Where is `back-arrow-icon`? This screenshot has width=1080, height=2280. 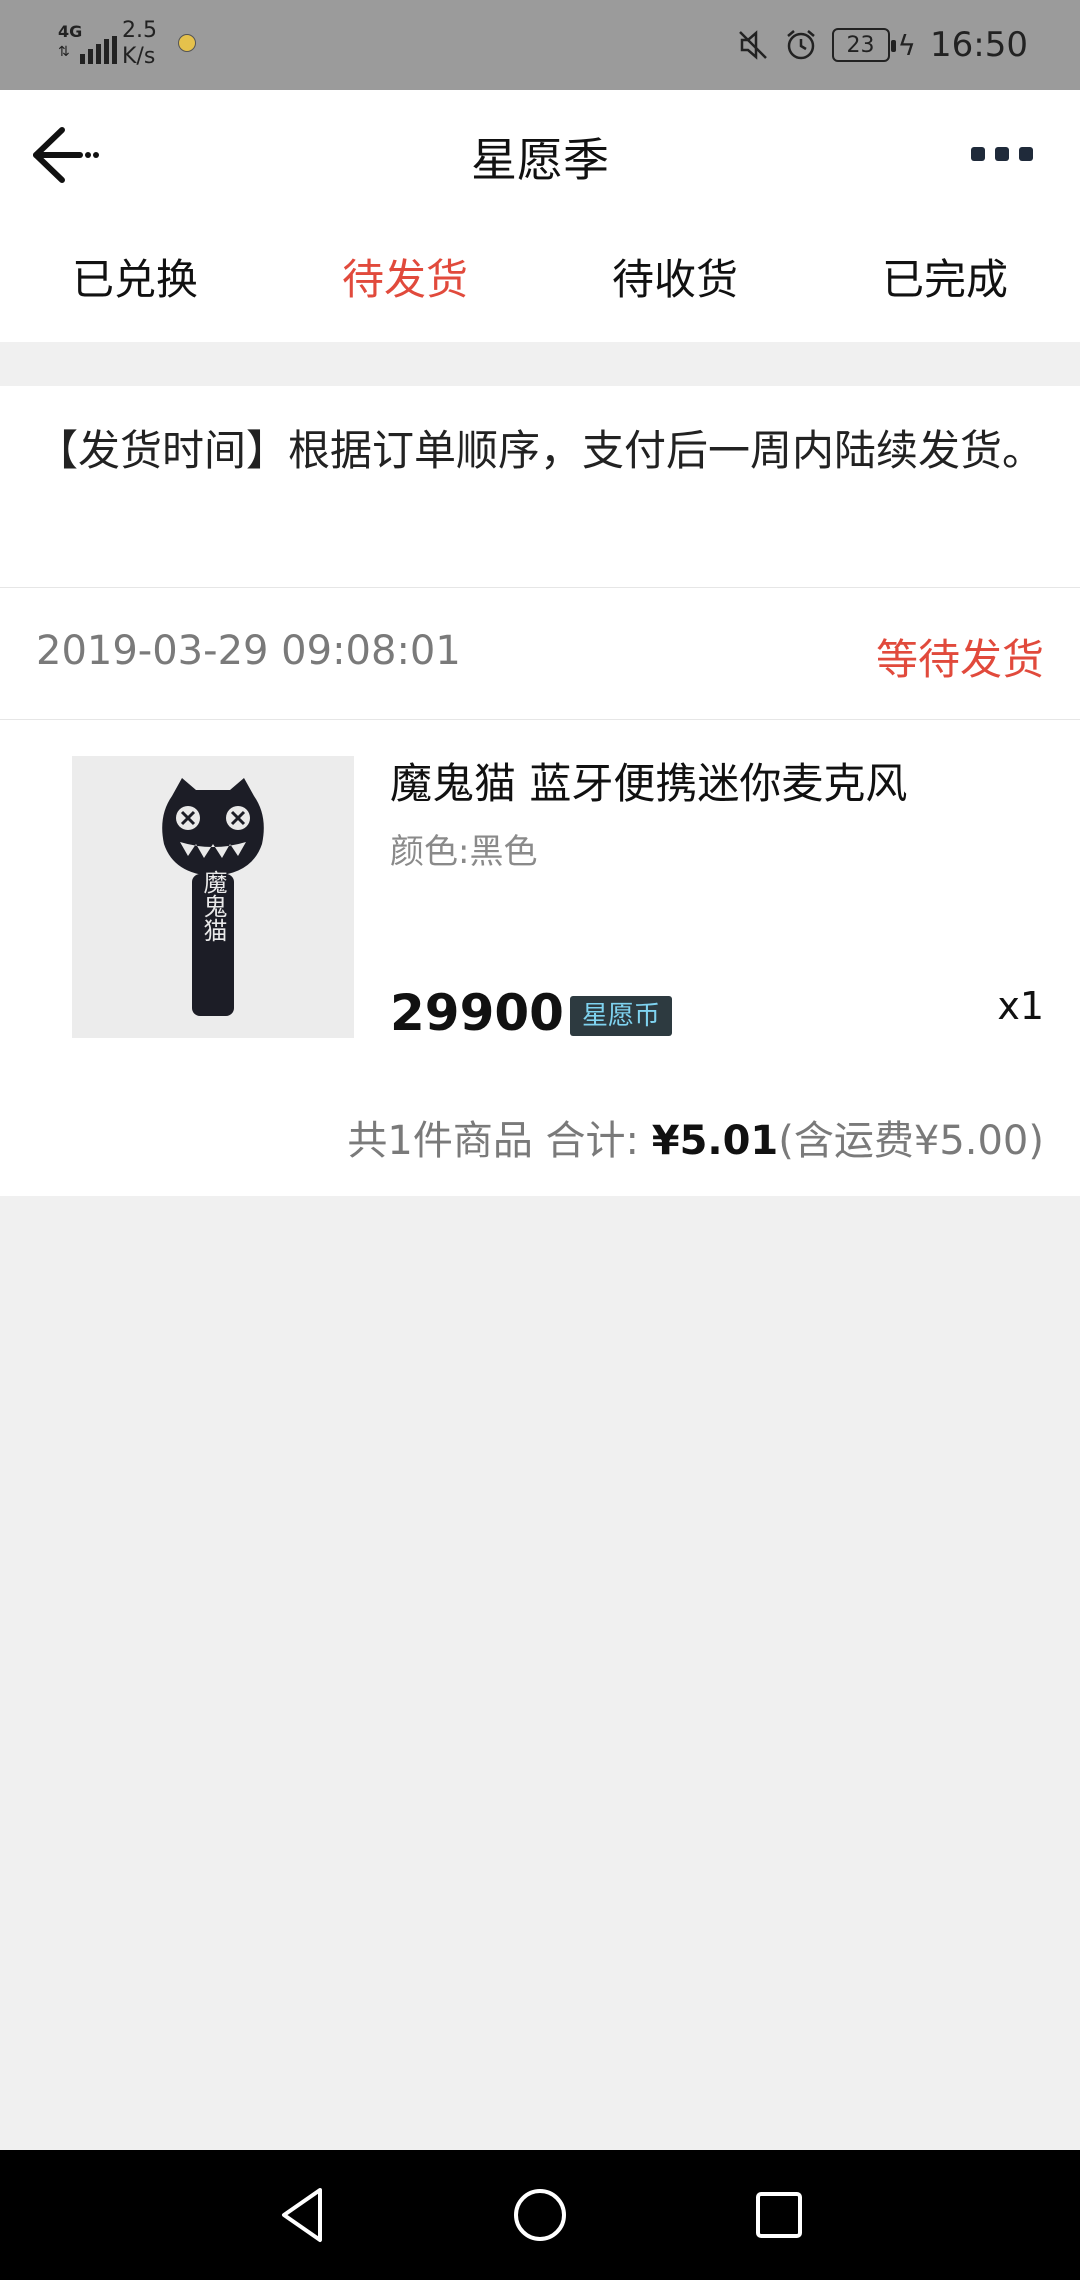 back-arrow-icon is located at coordinates (66, 155).